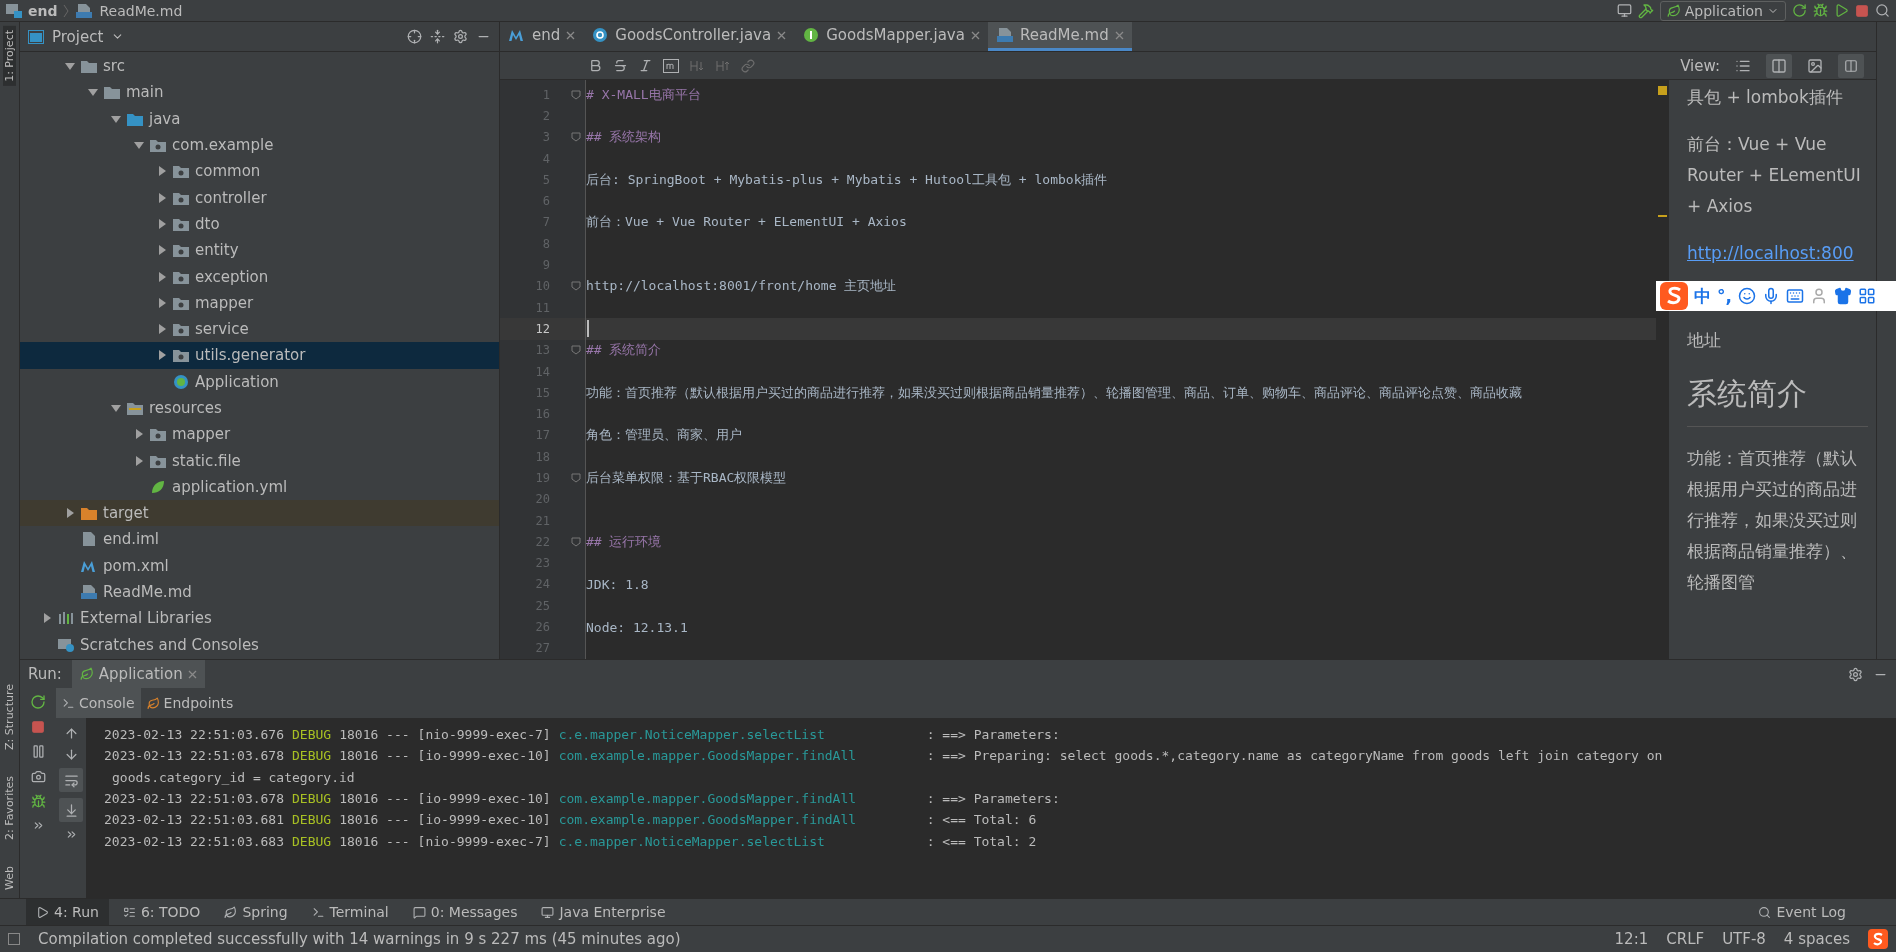 The width and height of the screenshot is (1896, 952). What do you see at coordinates (1851, 65) in the screenshot?
I see `sync-scroll-button` at bounding box center [1851, 65].